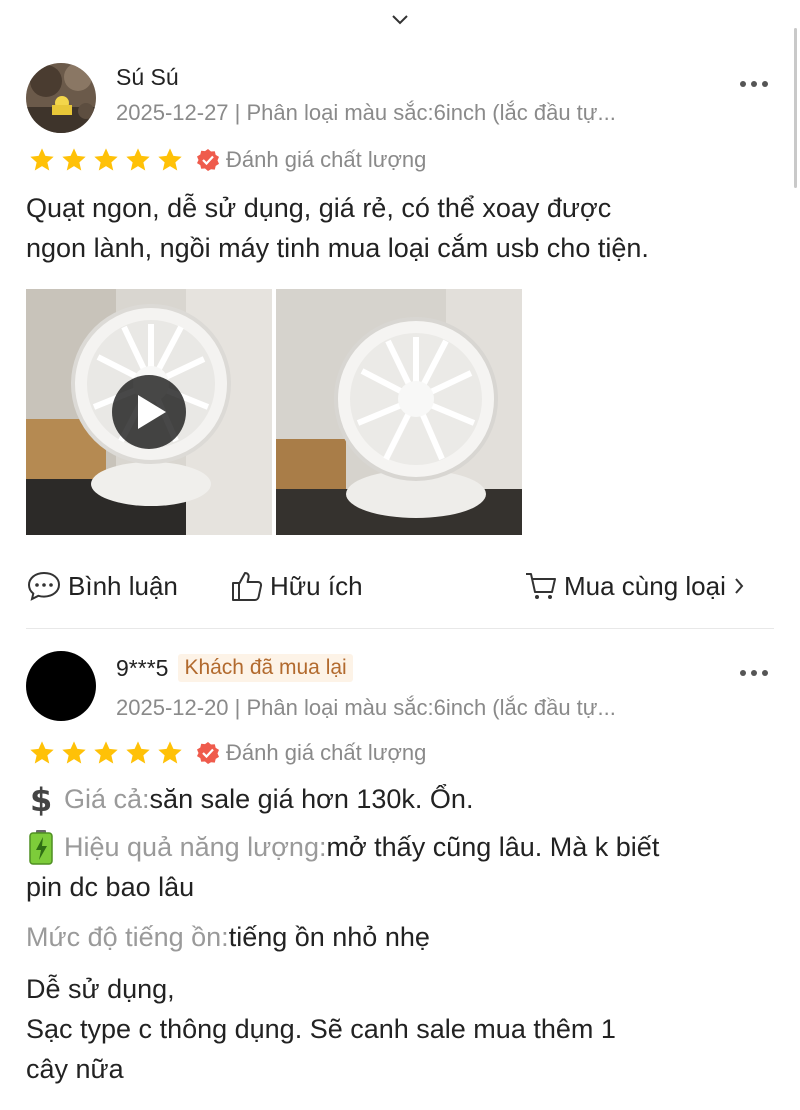 The width and height of the screenshot is (800, 1110). I want to click on comment-button: Bình luận, so click(102, 586).